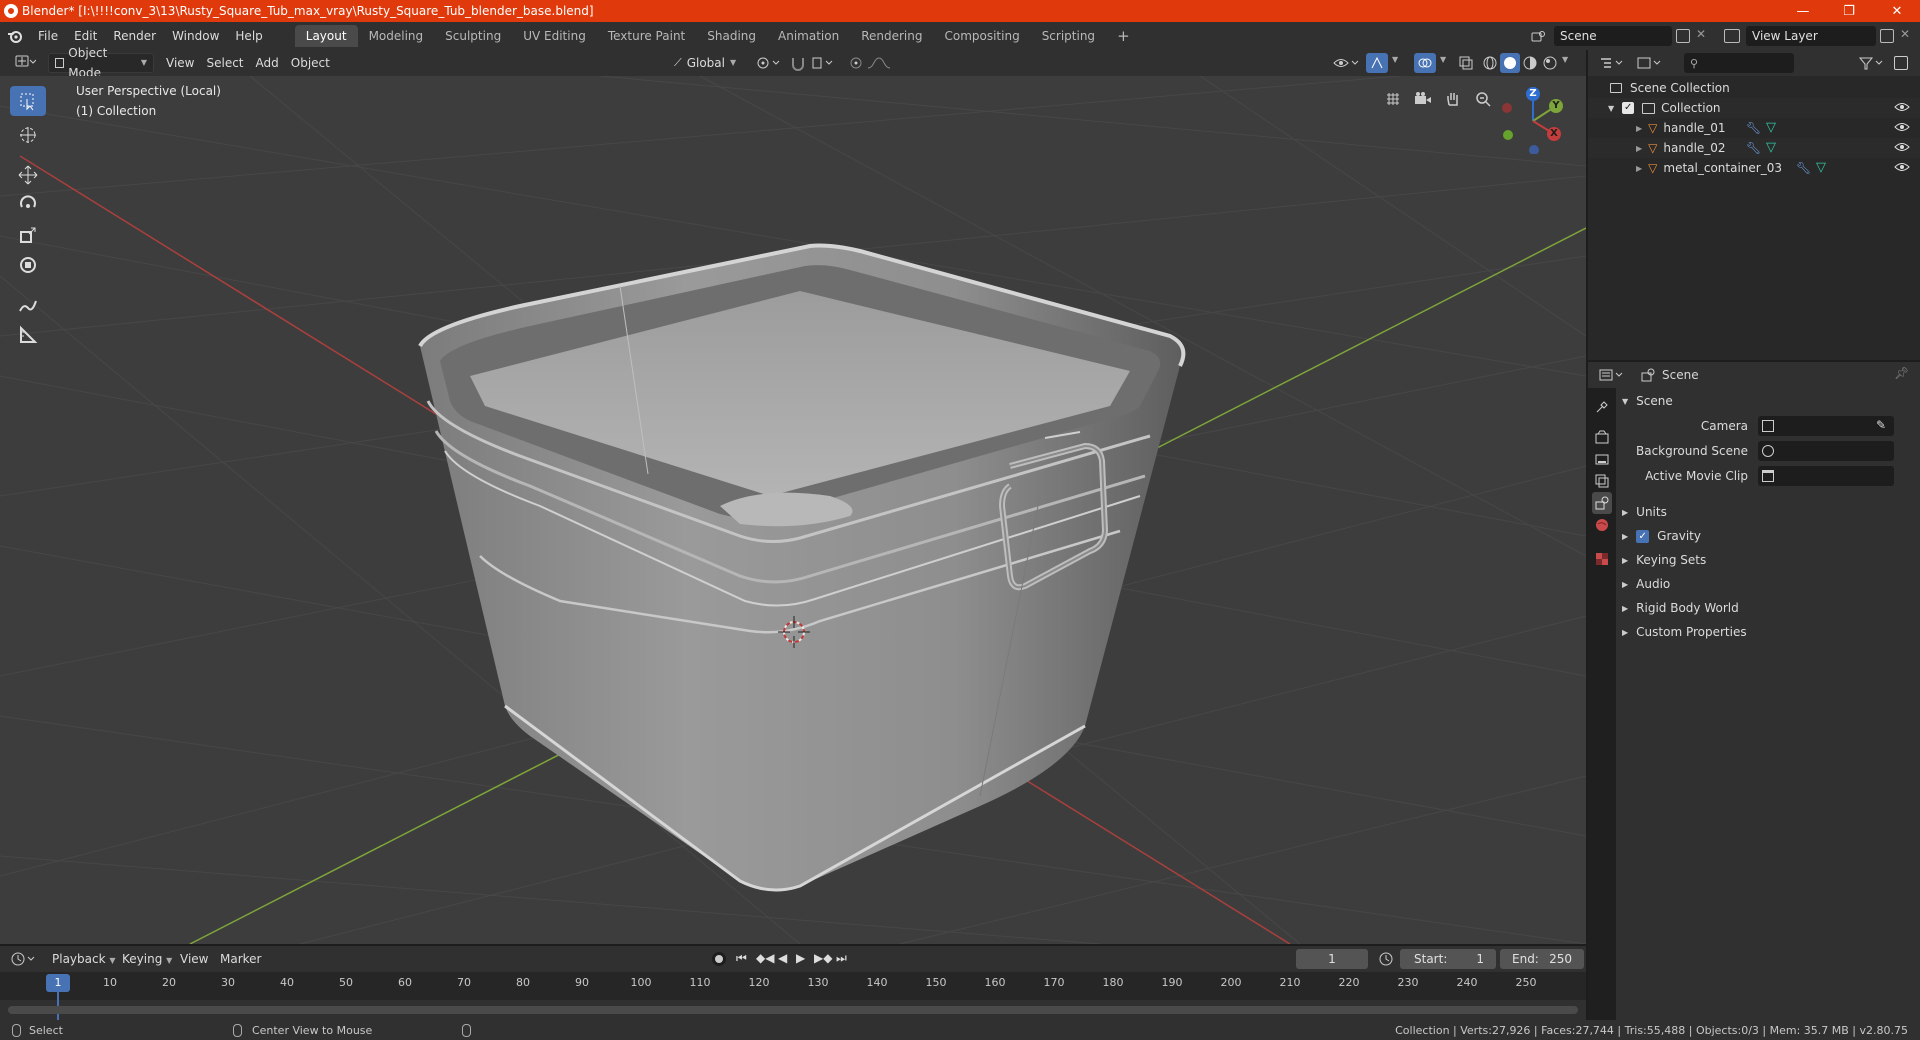 This screenshot has width=1920, height=1040. I want to click on outliner-object-row: ▶ ▽ metal_container_03 🔧︎ ▽, so click(1754, 168).